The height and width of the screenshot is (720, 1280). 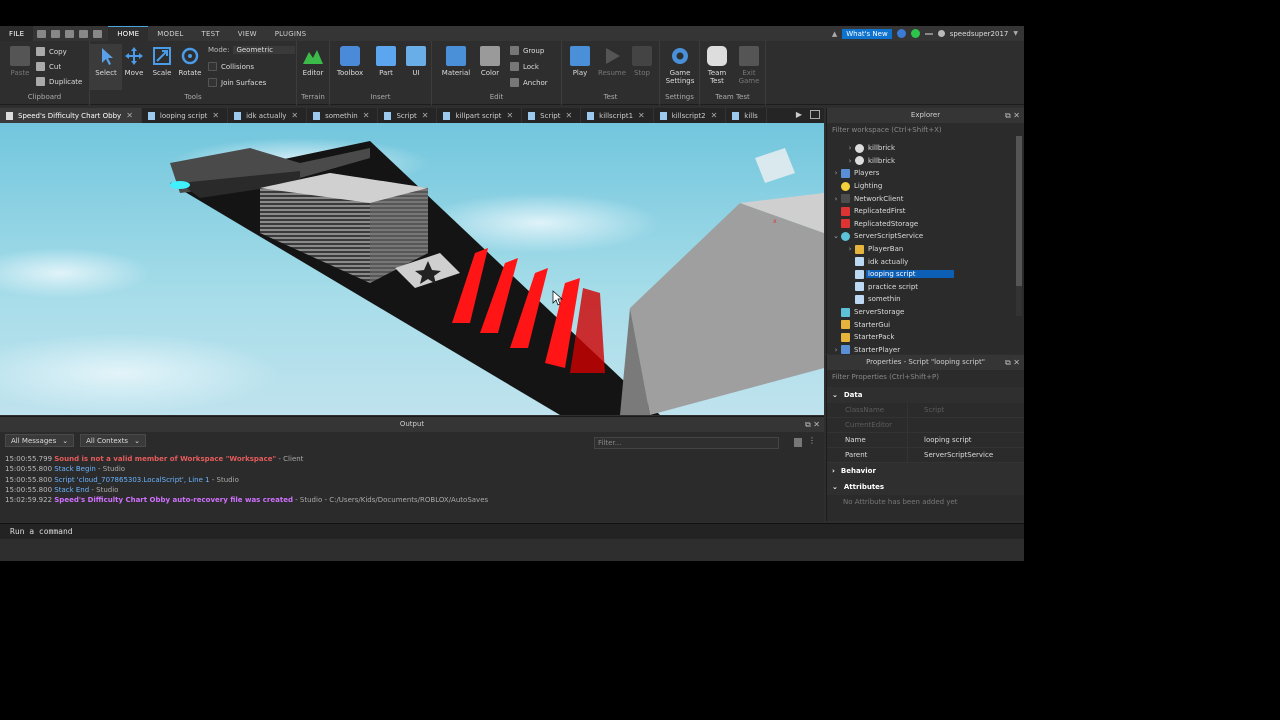 What do you see at coordinates (928, 33) in the screenshot?
I see `collapse-icon` at bounding box center [928, 33].